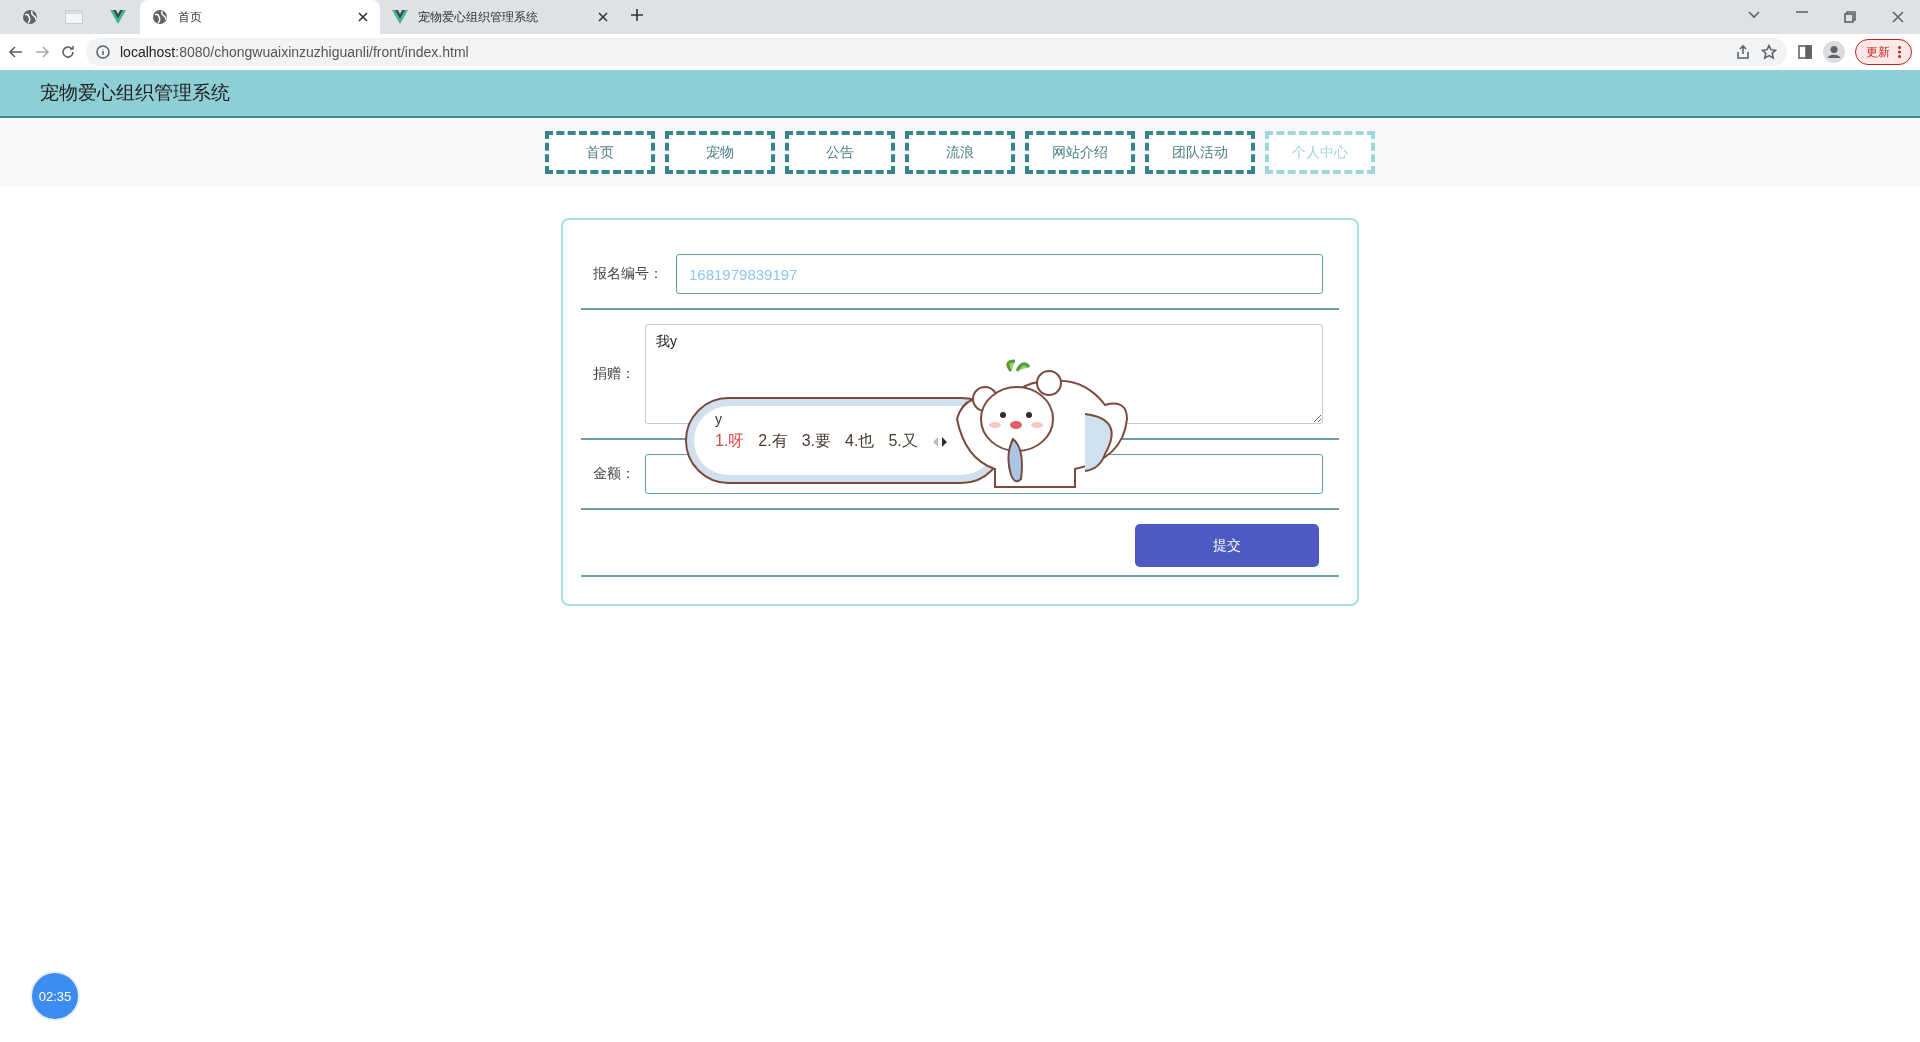 This screenshot has width=1920, height=1042. Describe the element at coordinates (1883, 52) in the screenshot. I see `update-button: 更新` at that location.